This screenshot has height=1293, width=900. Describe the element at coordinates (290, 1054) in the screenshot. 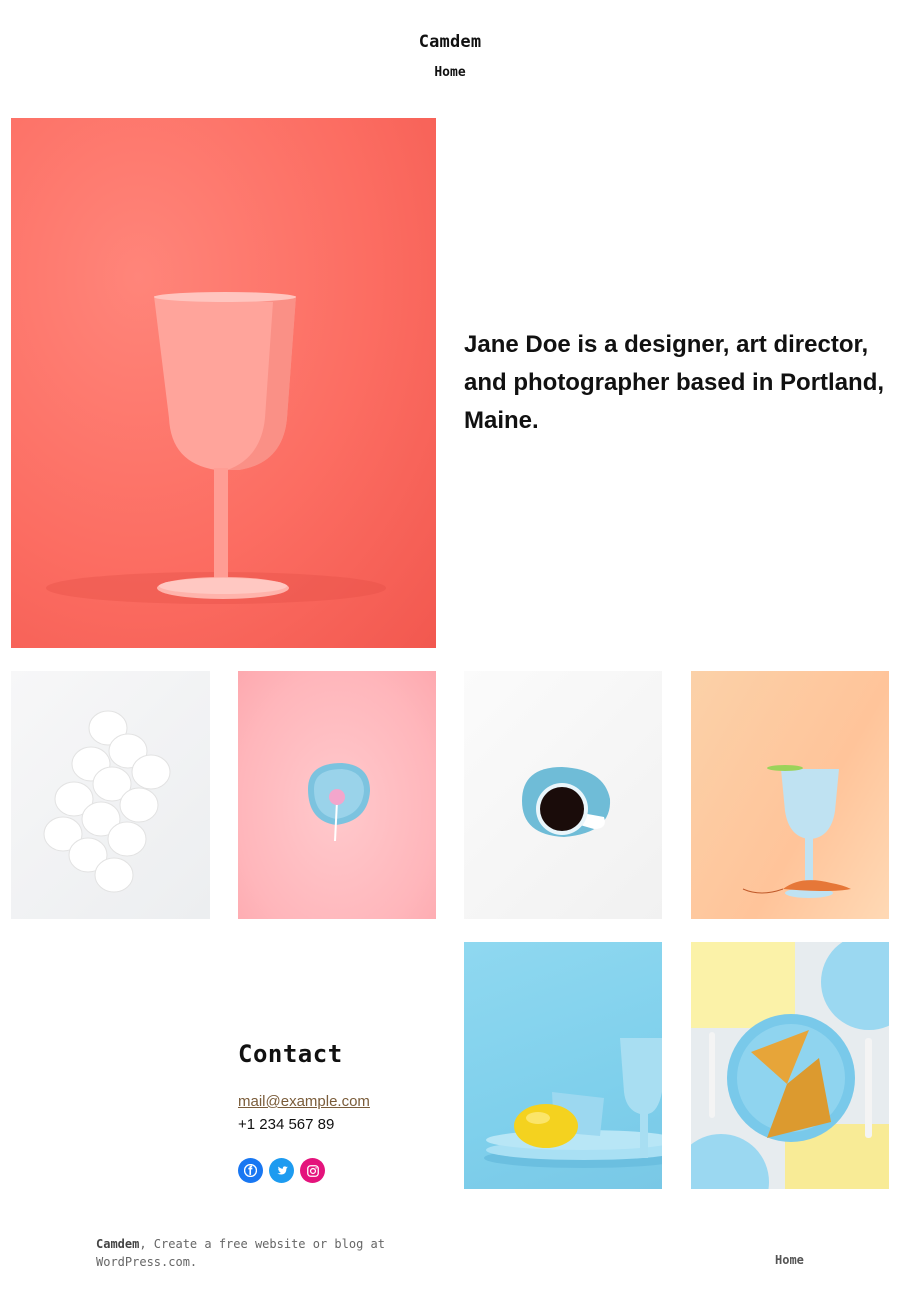

I see `contact-heading: Contact` at that location.